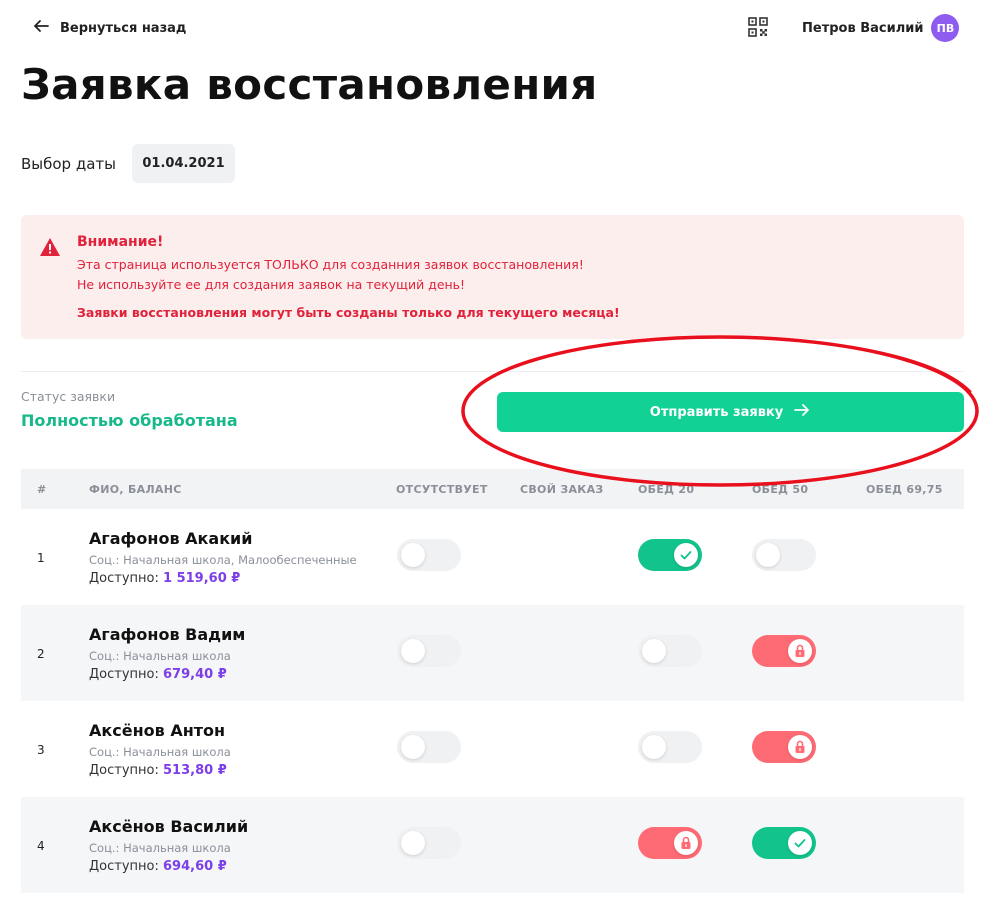  Describe the element at coordinates (41, 28) in the screenshot. I see `arrow-left-icon` at that location.